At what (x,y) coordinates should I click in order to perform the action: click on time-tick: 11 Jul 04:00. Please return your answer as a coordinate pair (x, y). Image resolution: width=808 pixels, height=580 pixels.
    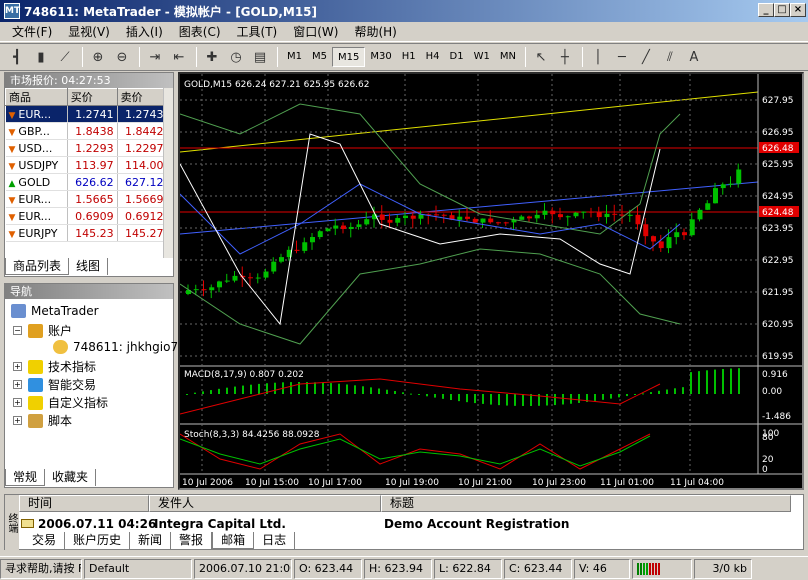
    Looking at the image, I should click on (697, 483).